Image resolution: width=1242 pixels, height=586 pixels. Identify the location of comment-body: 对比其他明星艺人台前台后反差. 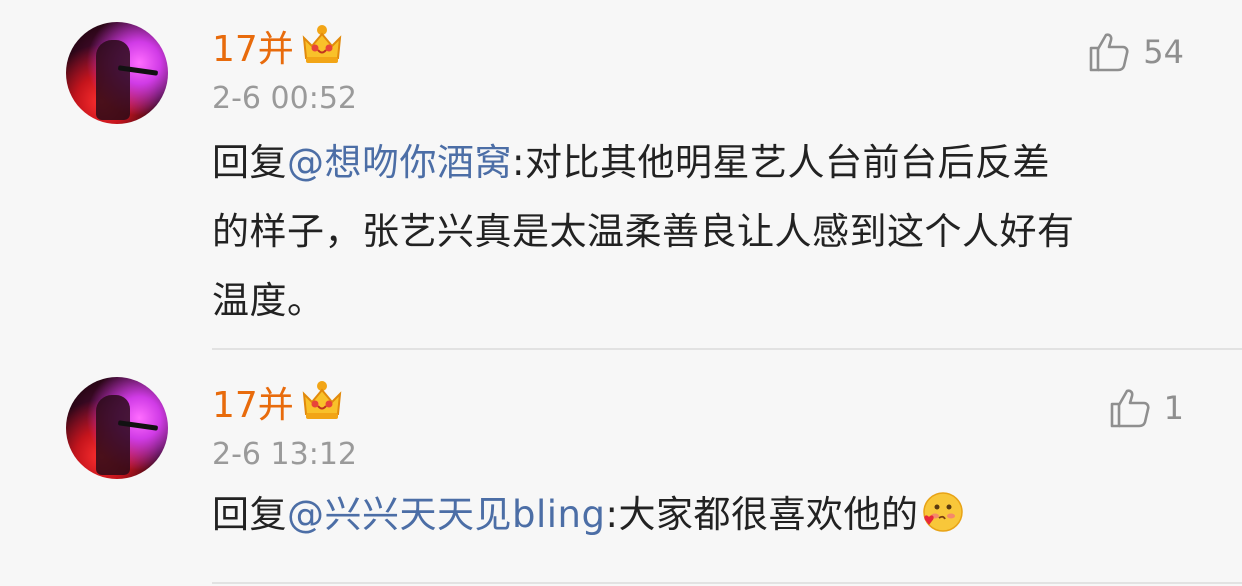
(787, 162).